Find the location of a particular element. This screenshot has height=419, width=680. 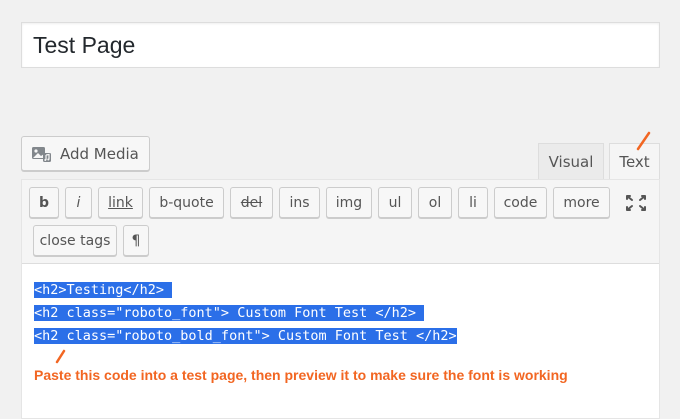

qt-del-button: del is located at coordinates (251, 202).